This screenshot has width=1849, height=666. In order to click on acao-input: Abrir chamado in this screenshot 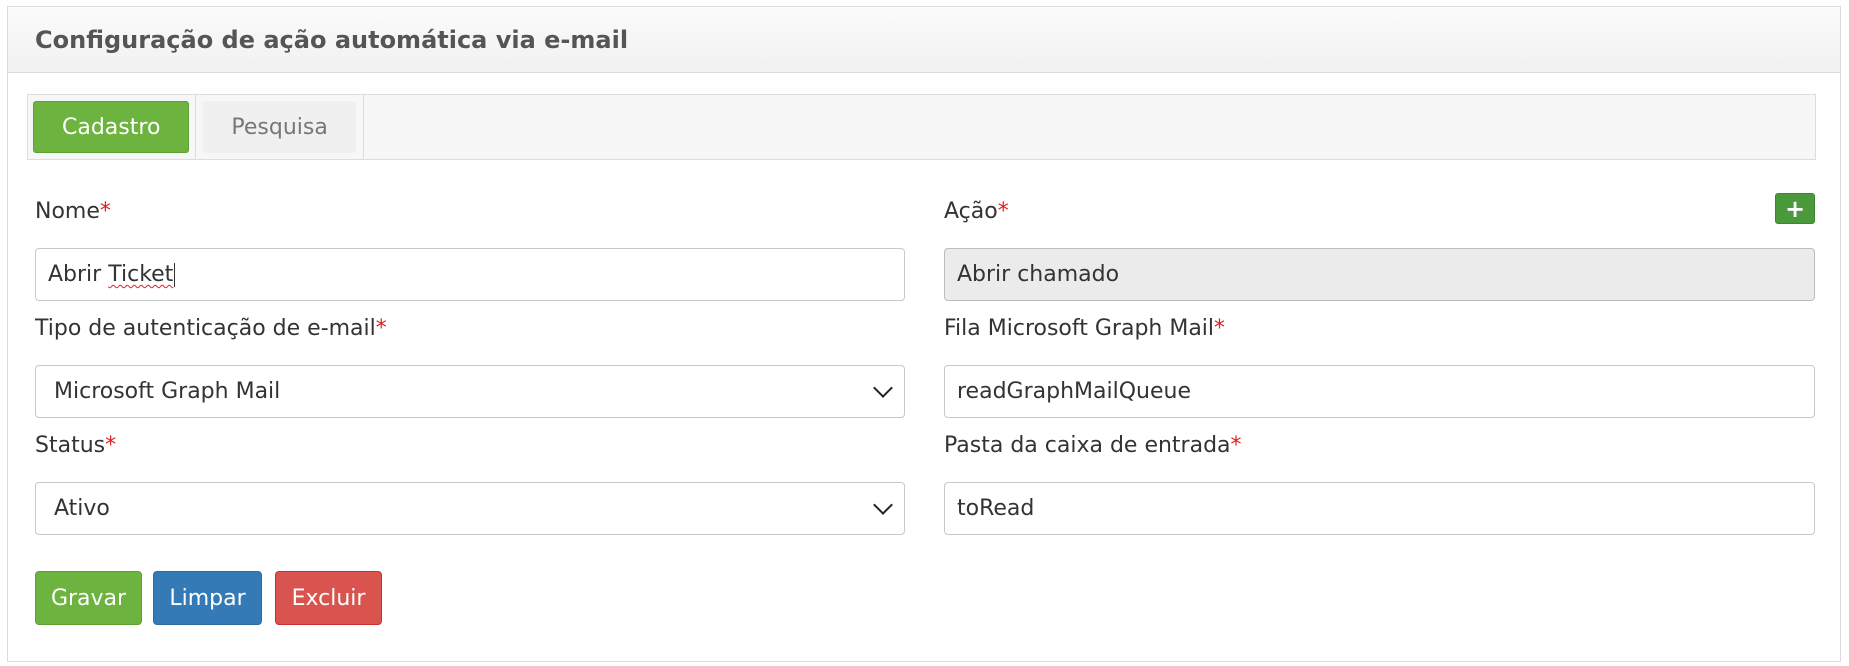, I will do `click(1379, 274)`.